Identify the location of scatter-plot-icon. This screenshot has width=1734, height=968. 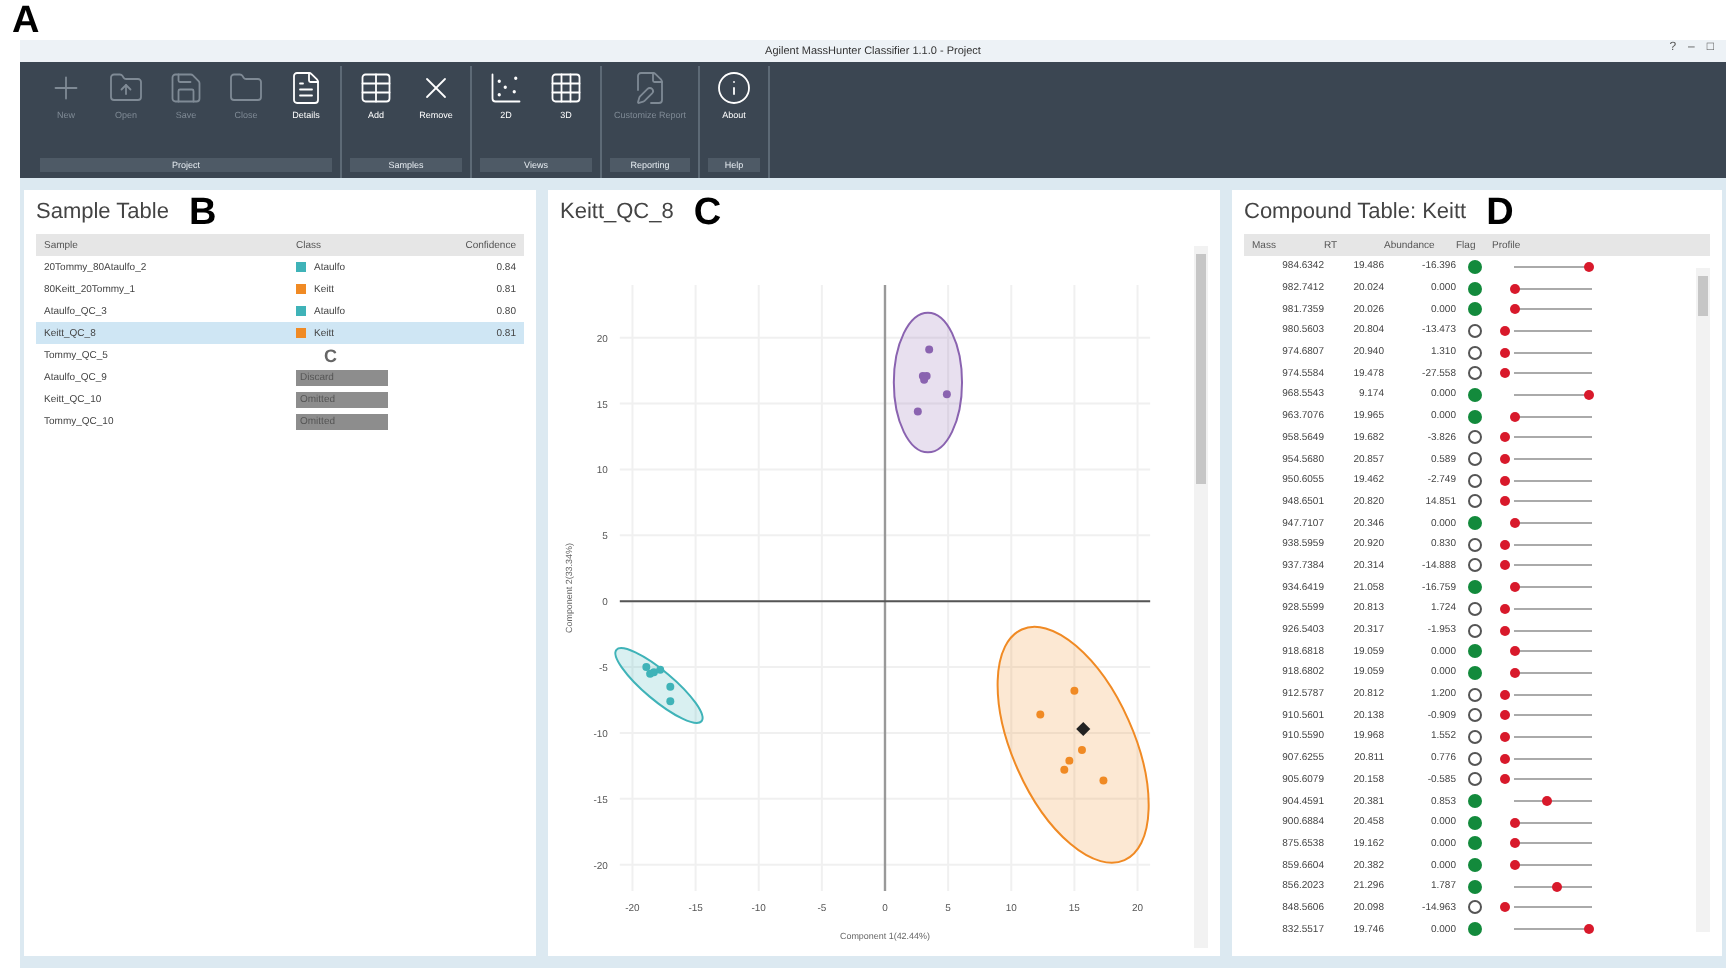
(506, 88).